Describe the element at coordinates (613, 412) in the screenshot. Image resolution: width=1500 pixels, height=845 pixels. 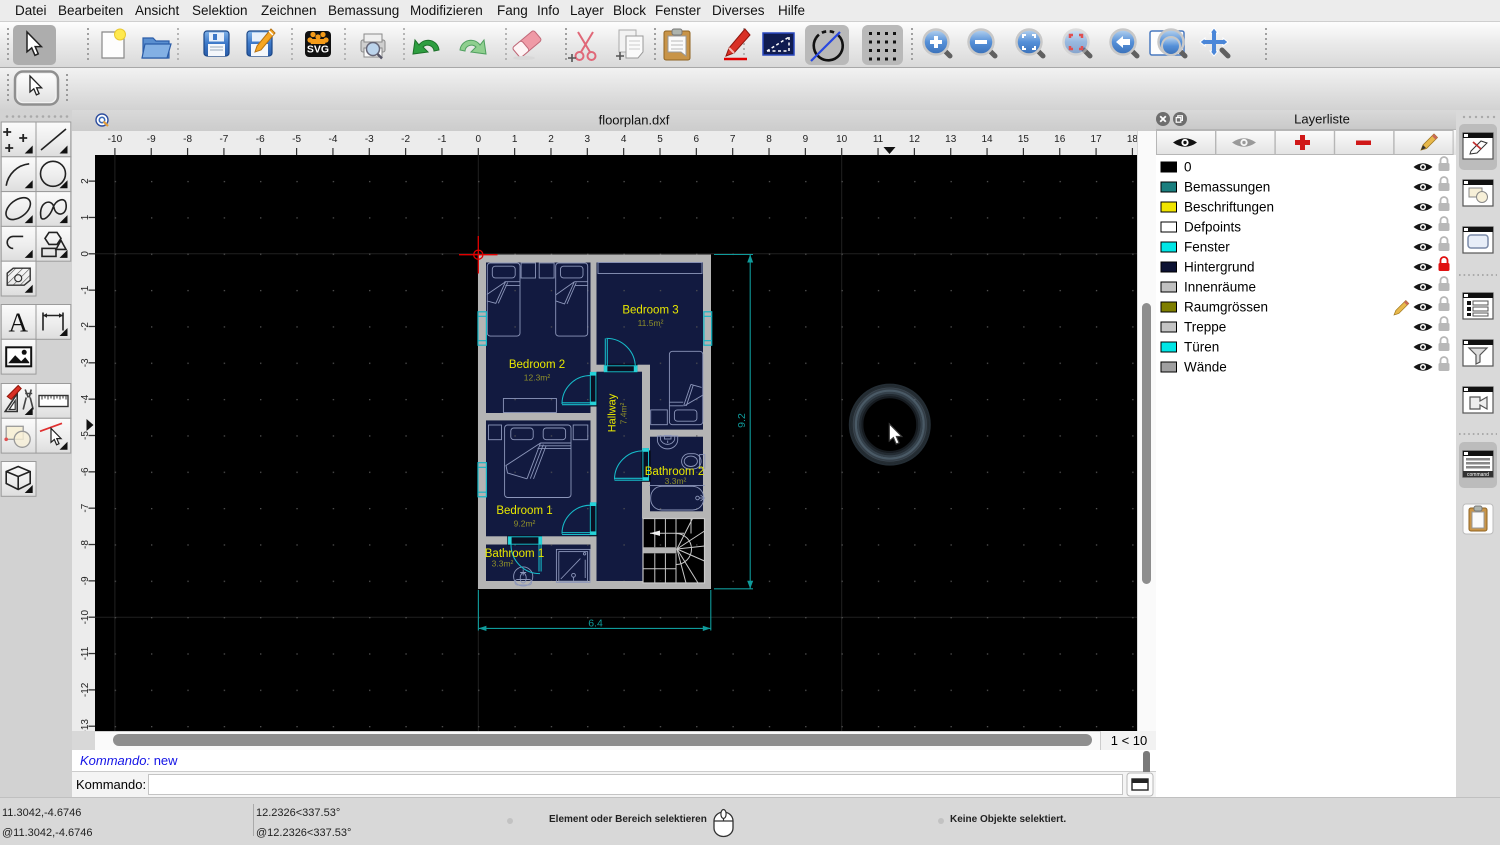
I see `svg-text: Hallway` at that location.